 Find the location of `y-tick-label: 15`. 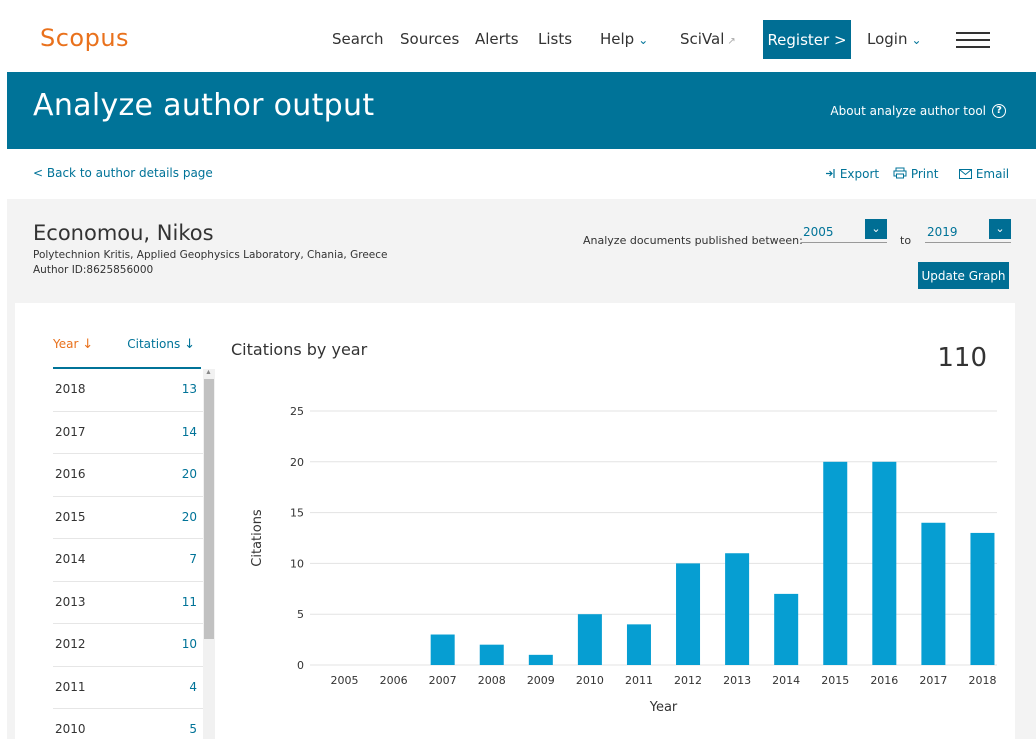

y-tick-label: 15 is located at coordinates (297, 513).